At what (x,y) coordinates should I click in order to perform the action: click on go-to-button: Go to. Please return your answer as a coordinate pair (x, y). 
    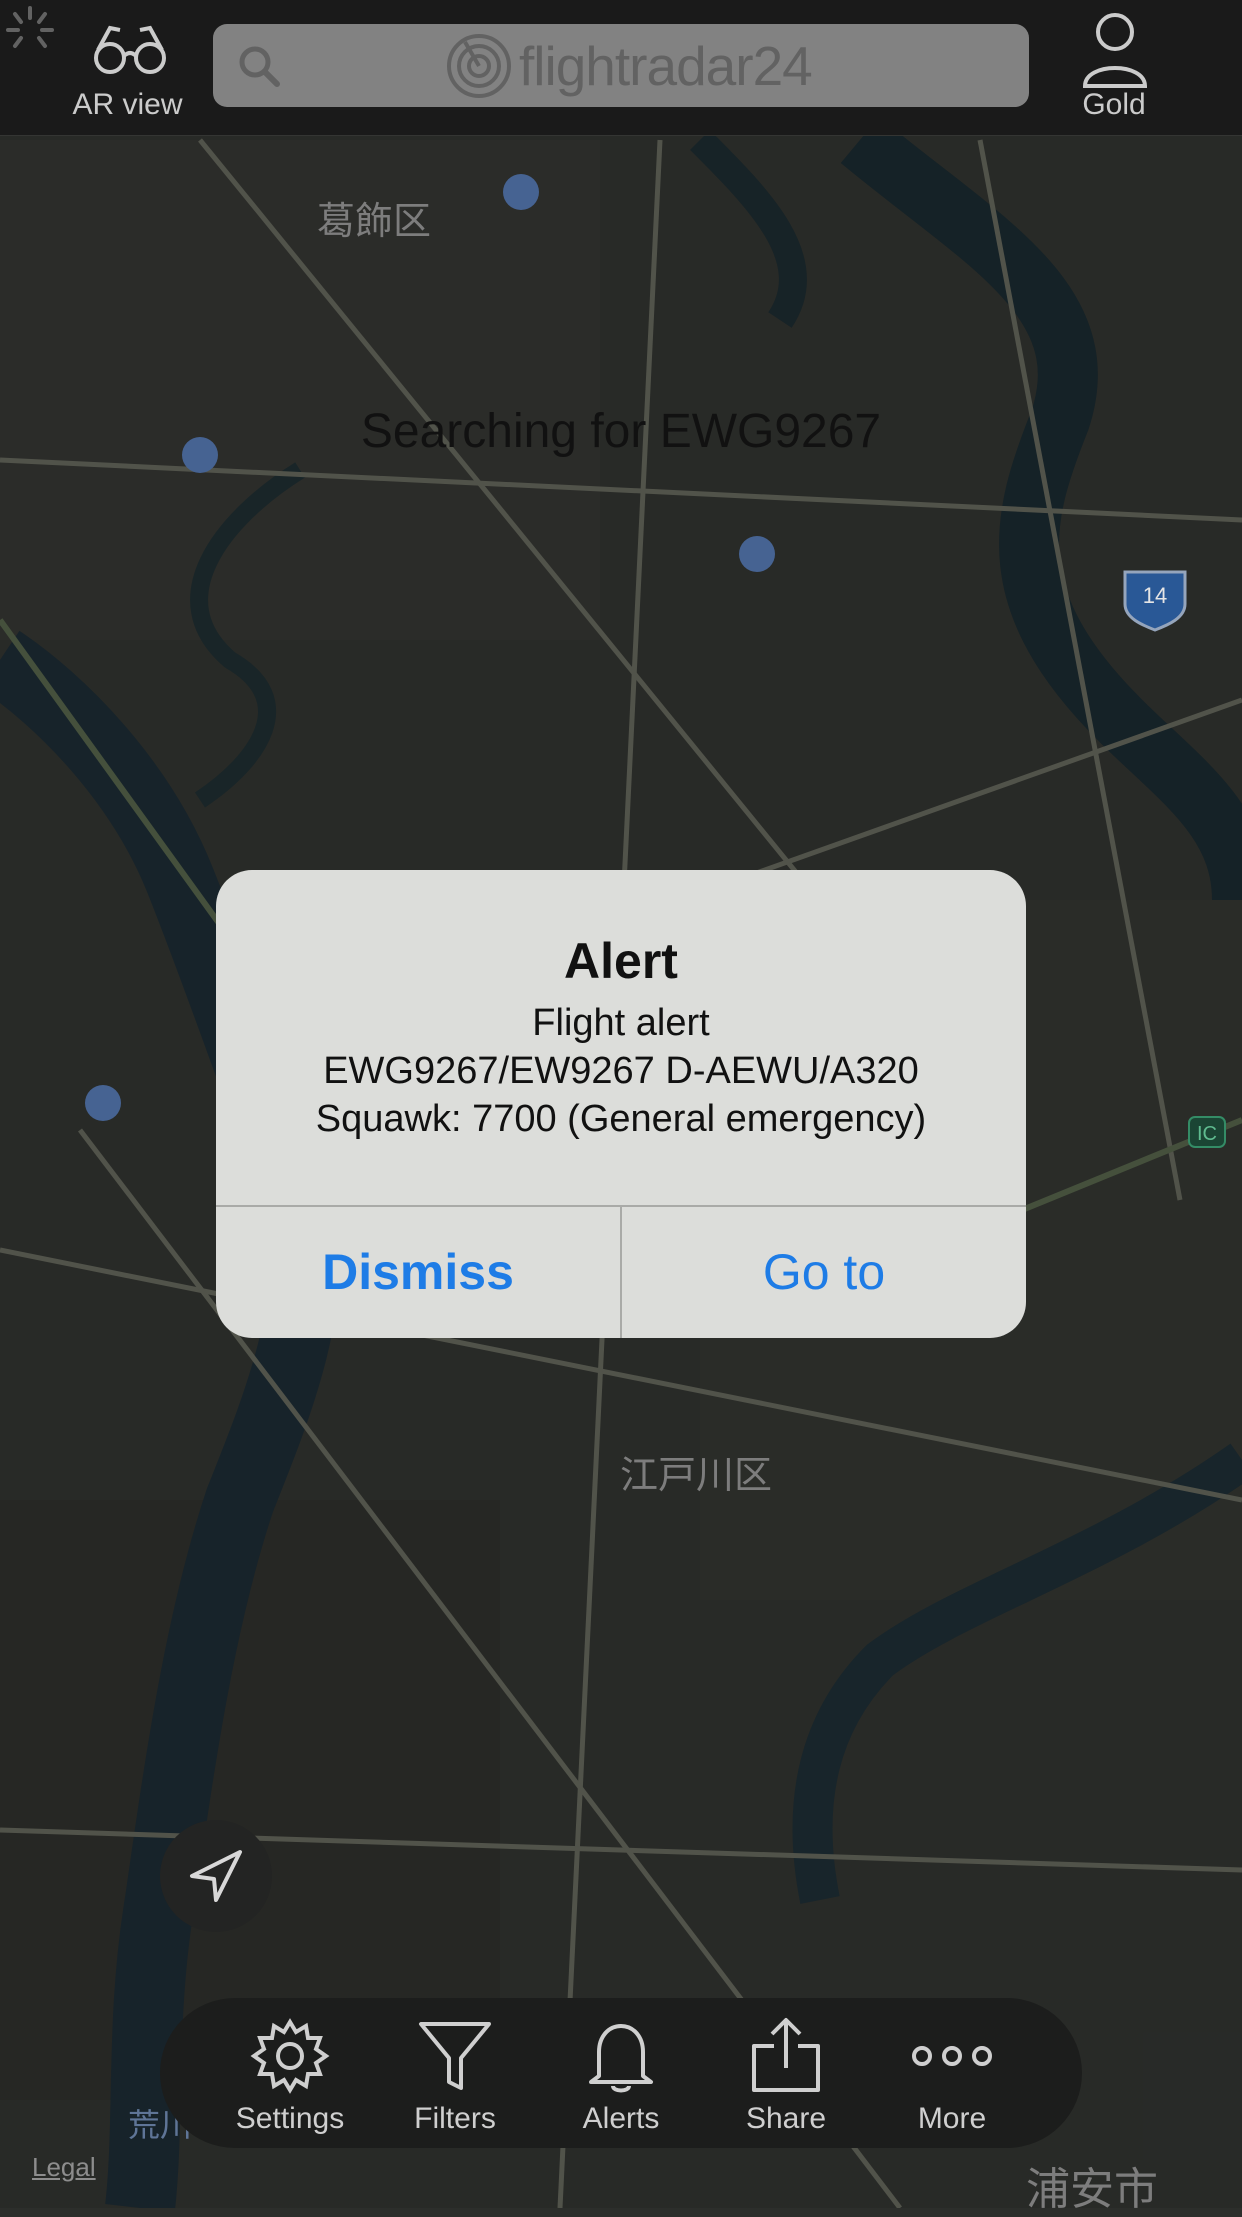
    Looking at the image, I should click on (824, 1272).